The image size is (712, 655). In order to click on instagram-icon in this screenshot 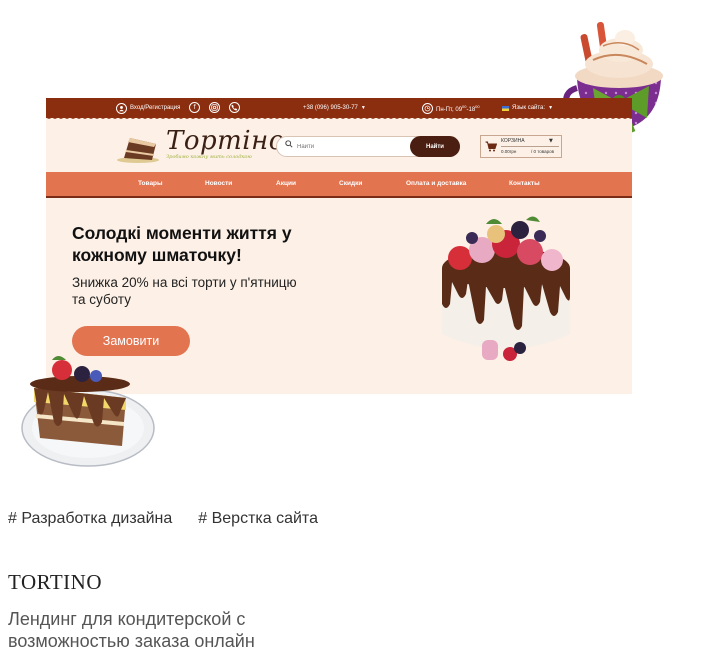, I will do `click(214, 107)`.